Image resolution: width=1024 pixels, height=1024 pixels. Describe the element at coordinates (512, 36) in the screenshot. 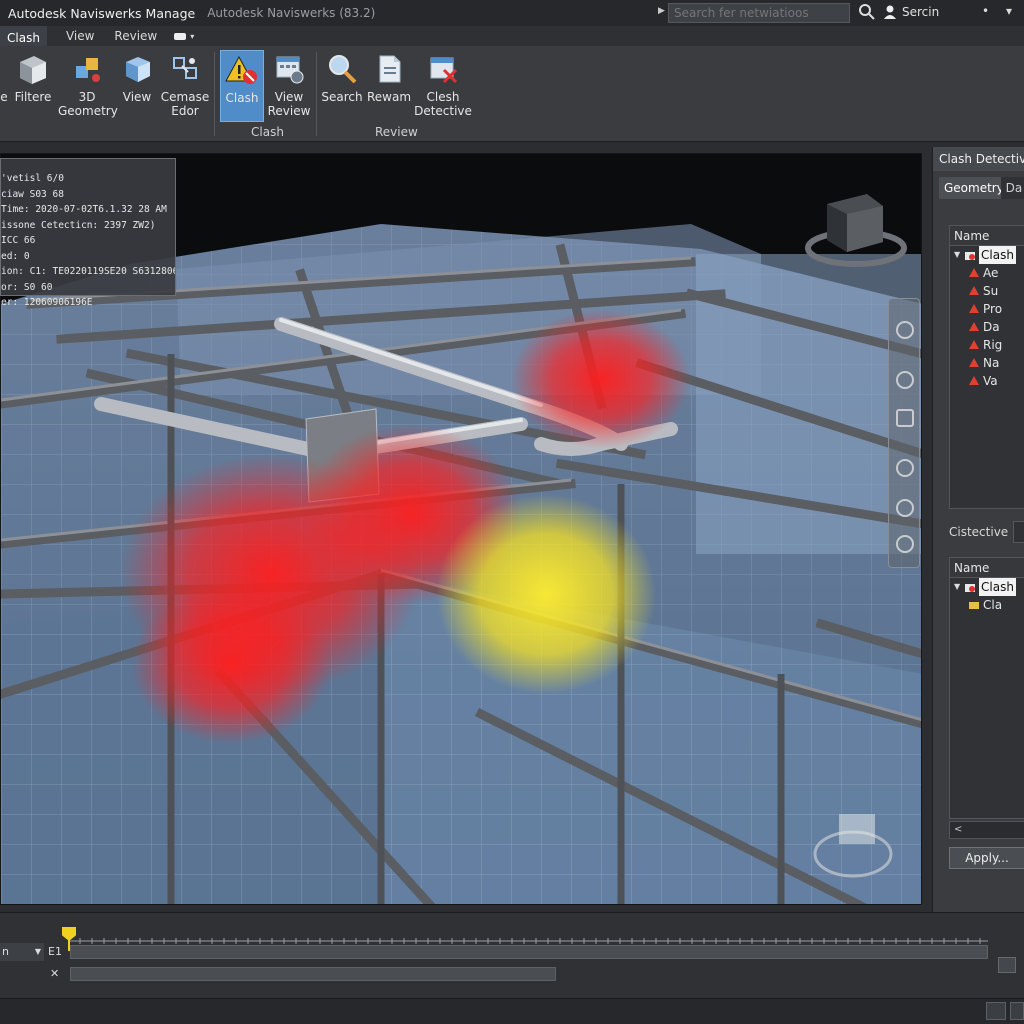

I see `ribbon-tabs: Clash View Review ▾` at that location.